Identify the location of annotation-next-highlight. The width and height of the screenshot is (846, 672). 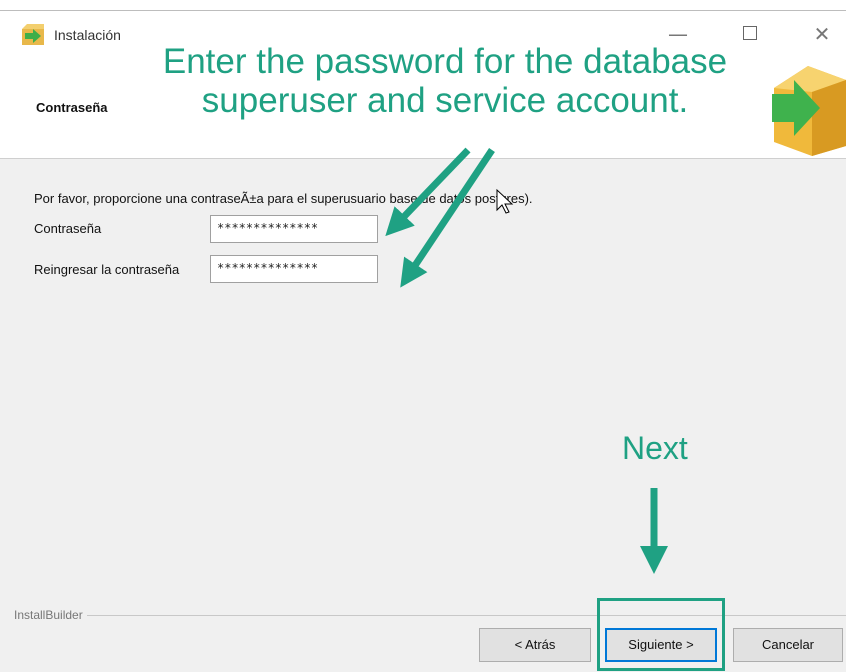
(661, 634).